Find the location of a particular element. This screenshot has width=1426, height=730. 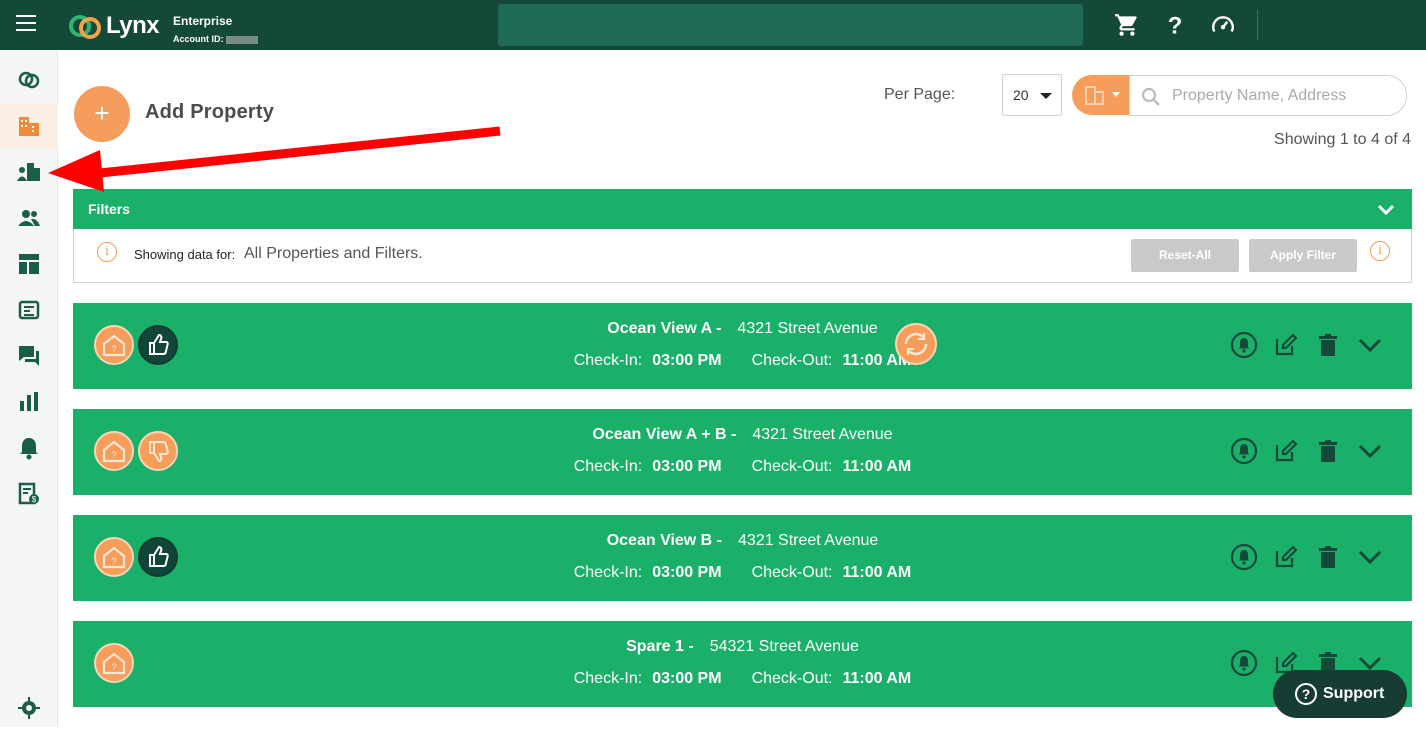

property-address: 54321 Street Avenue is located at coordinates (784, 646).